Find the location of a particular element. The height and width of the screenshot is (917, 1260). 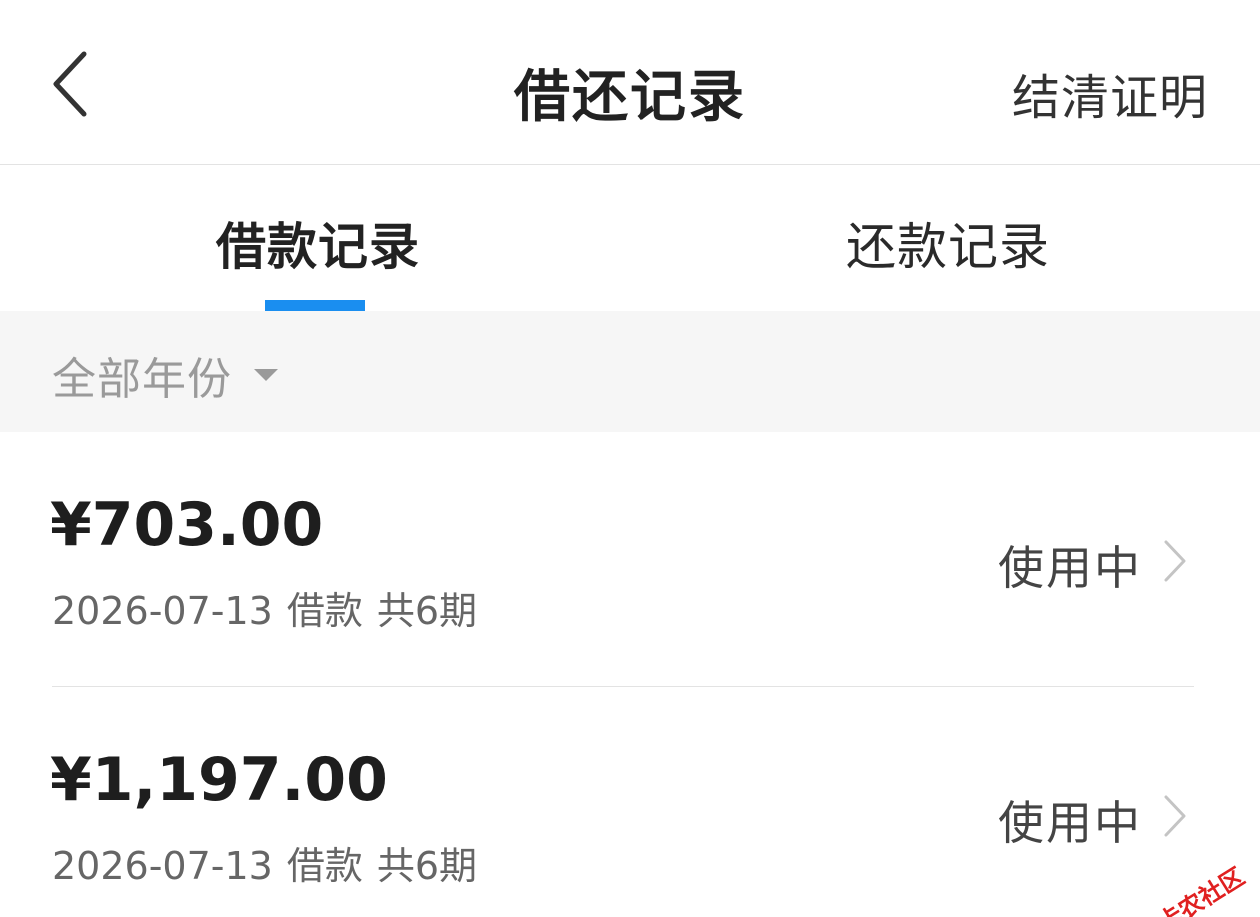

year-filter-label: 全部年份 is located at coordinates (142, 379).